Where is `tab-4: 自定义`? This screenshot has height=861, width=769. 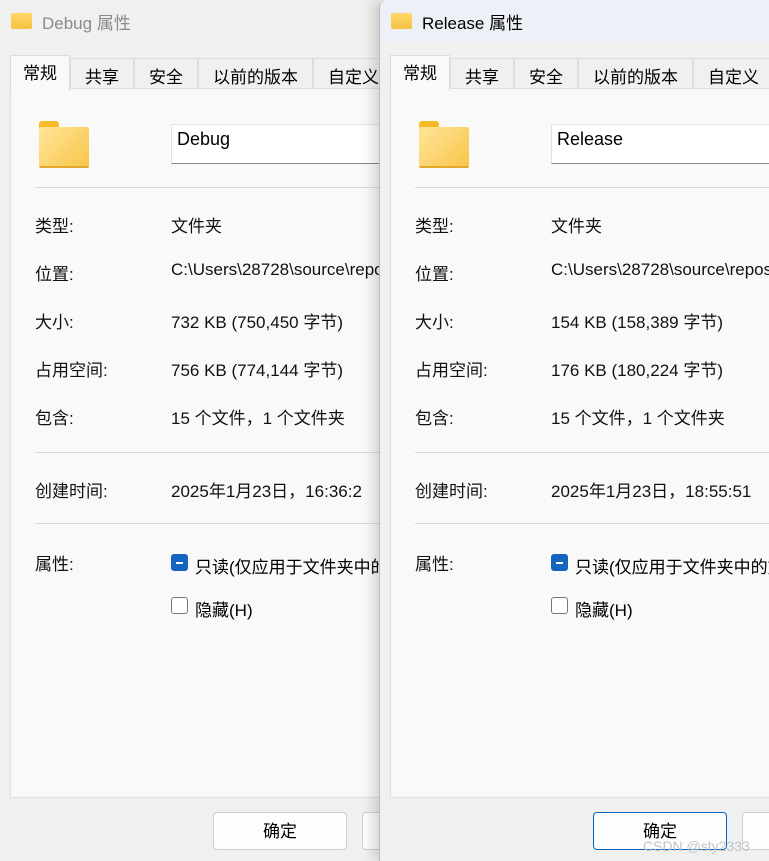
tab-4: 自定义 is located at coordinates (731, 75).